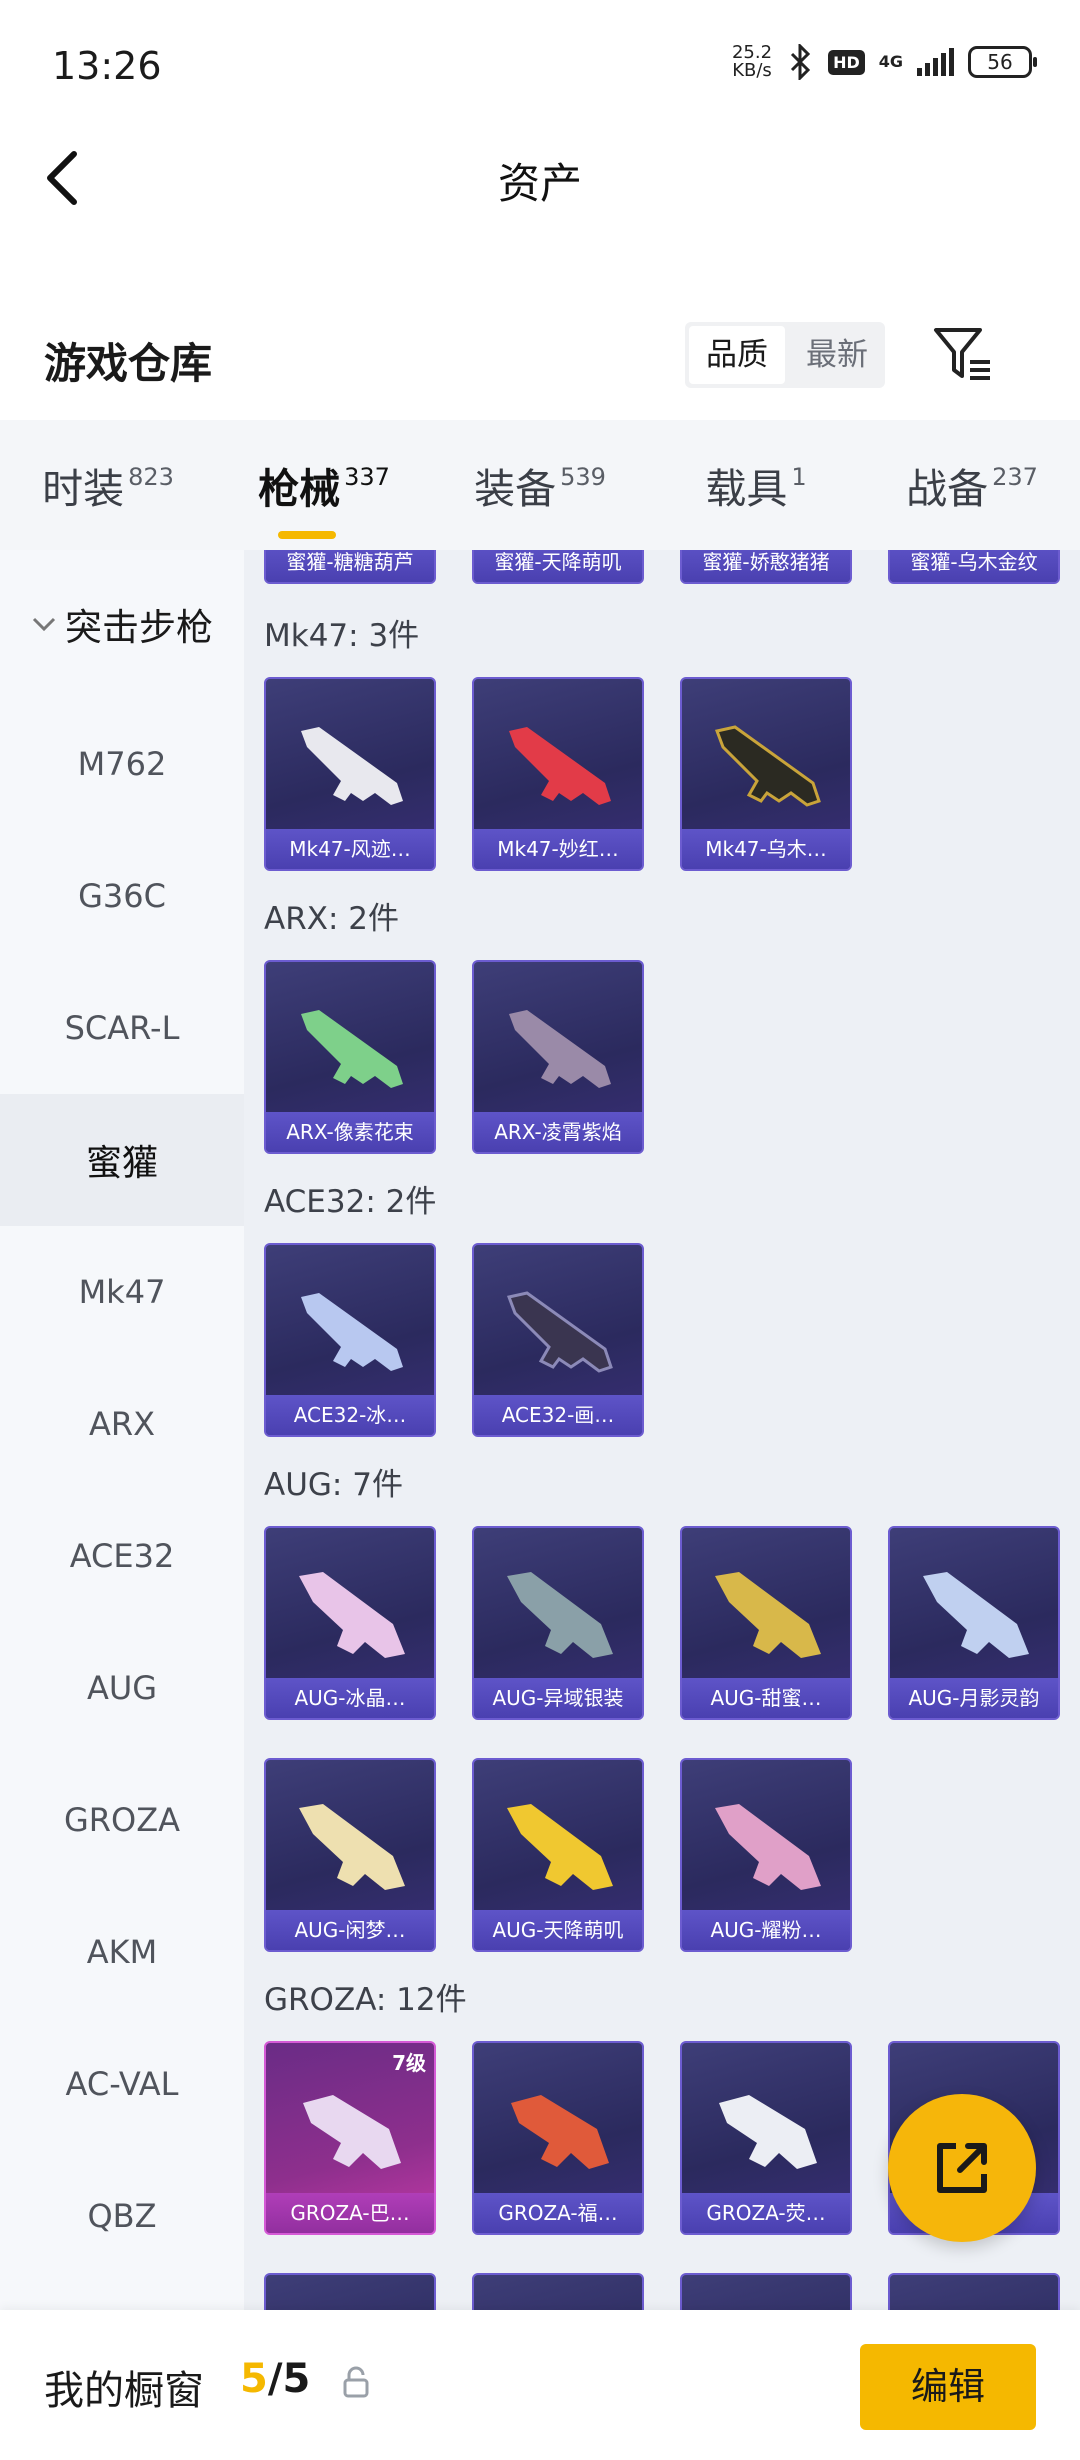 This screenshot has height=2460, width=1080. I want to click on sidebar-item-akm: AKM, so click(122, 1952).